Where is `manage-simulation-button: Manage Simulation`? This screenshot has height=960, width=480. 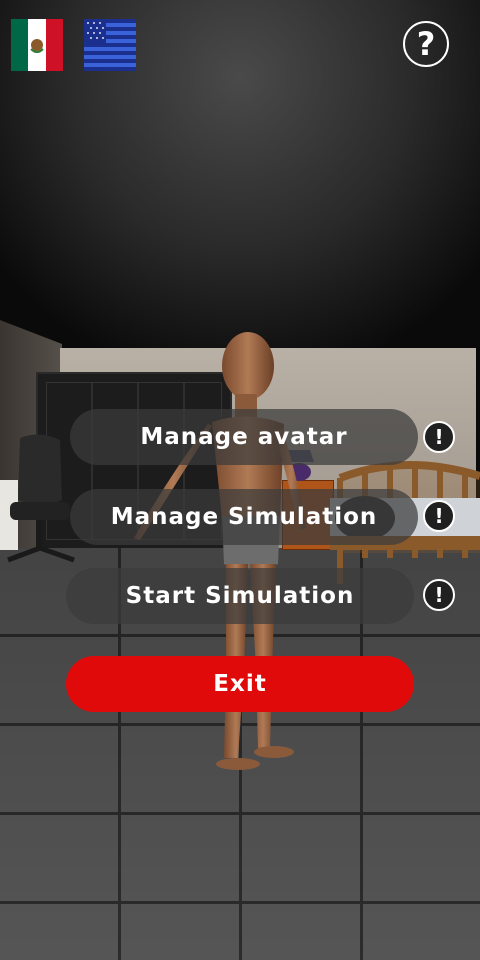
manage-simulation-button: Manage Simulation is located at coordinates (244, 517).